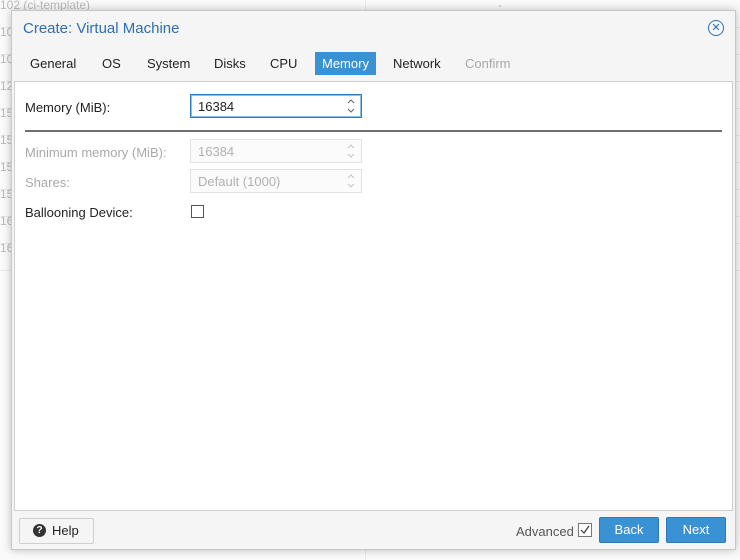 The image size is (740, 560). I want to click on dialog-footer: ? Help Advanced Back Next, so click(373, 532).